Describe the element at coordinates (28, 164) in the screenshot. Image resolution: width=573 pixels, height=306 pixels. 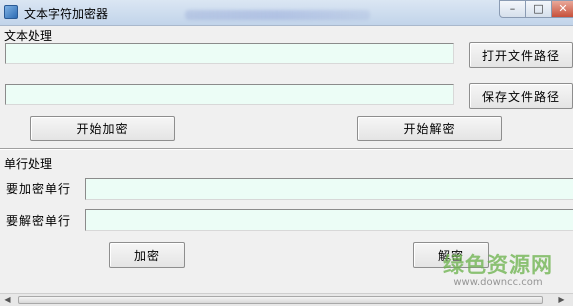
I see `line-section-label: 单行处理` at that location.